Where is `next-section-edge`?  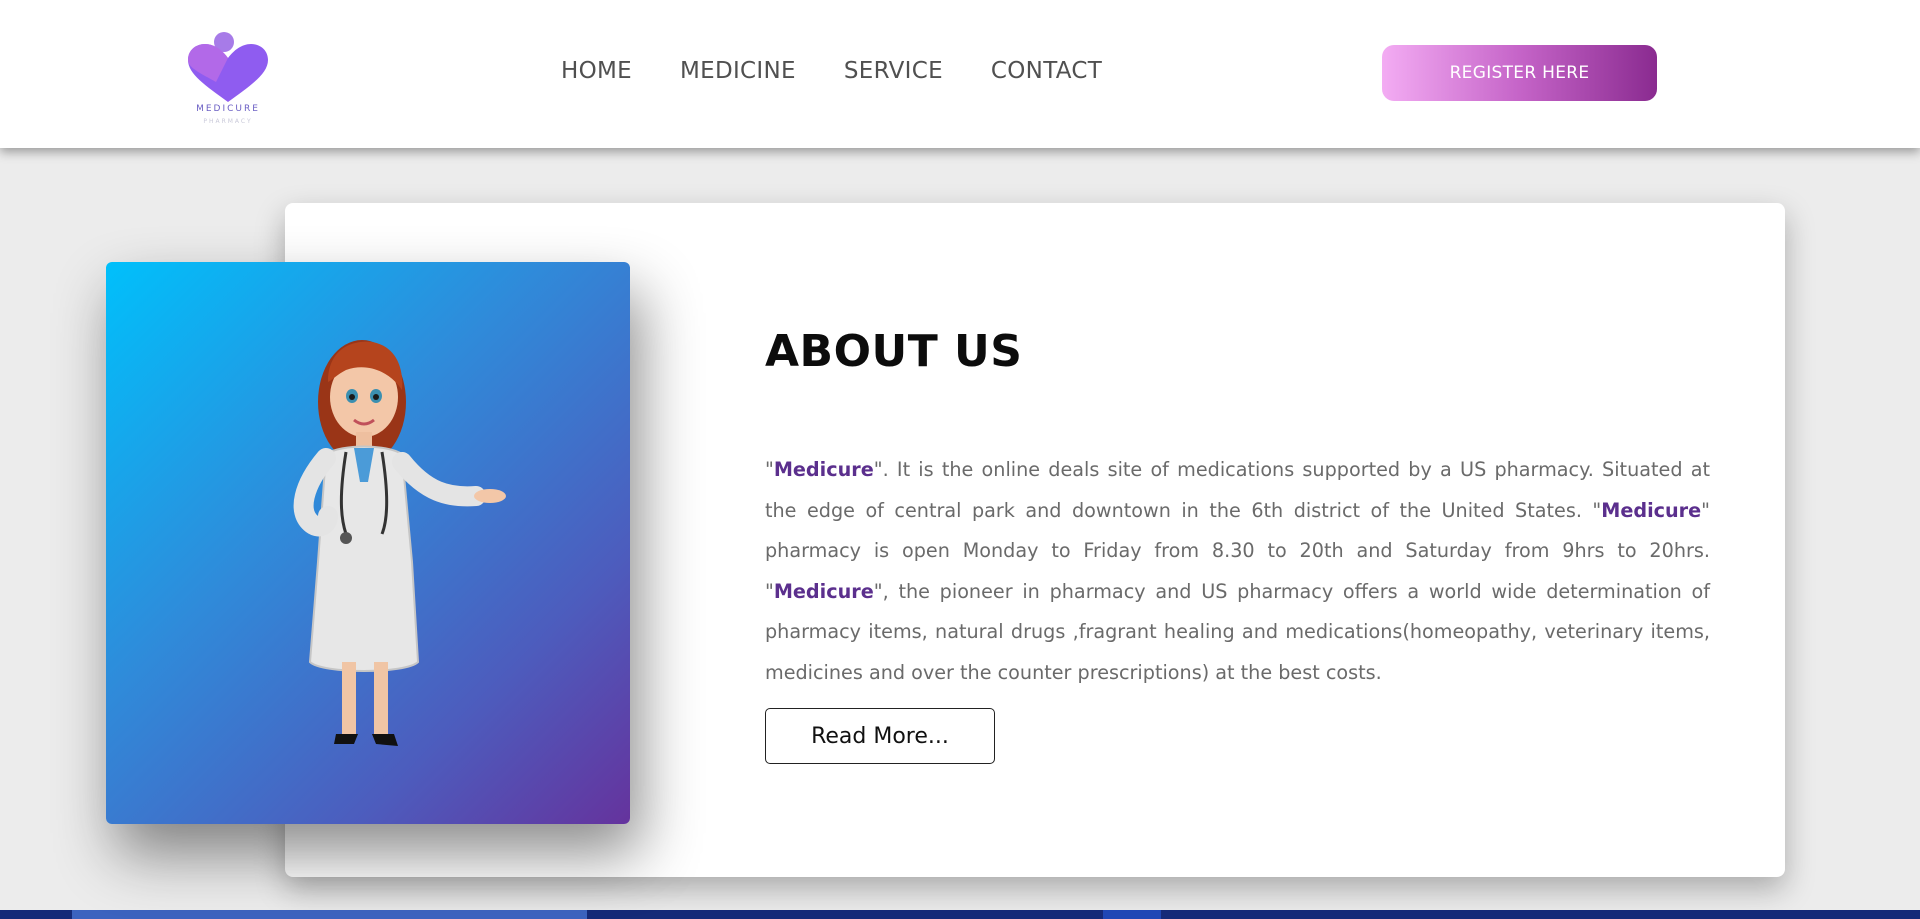 next-section-edge is located at coordinates (960, 914).